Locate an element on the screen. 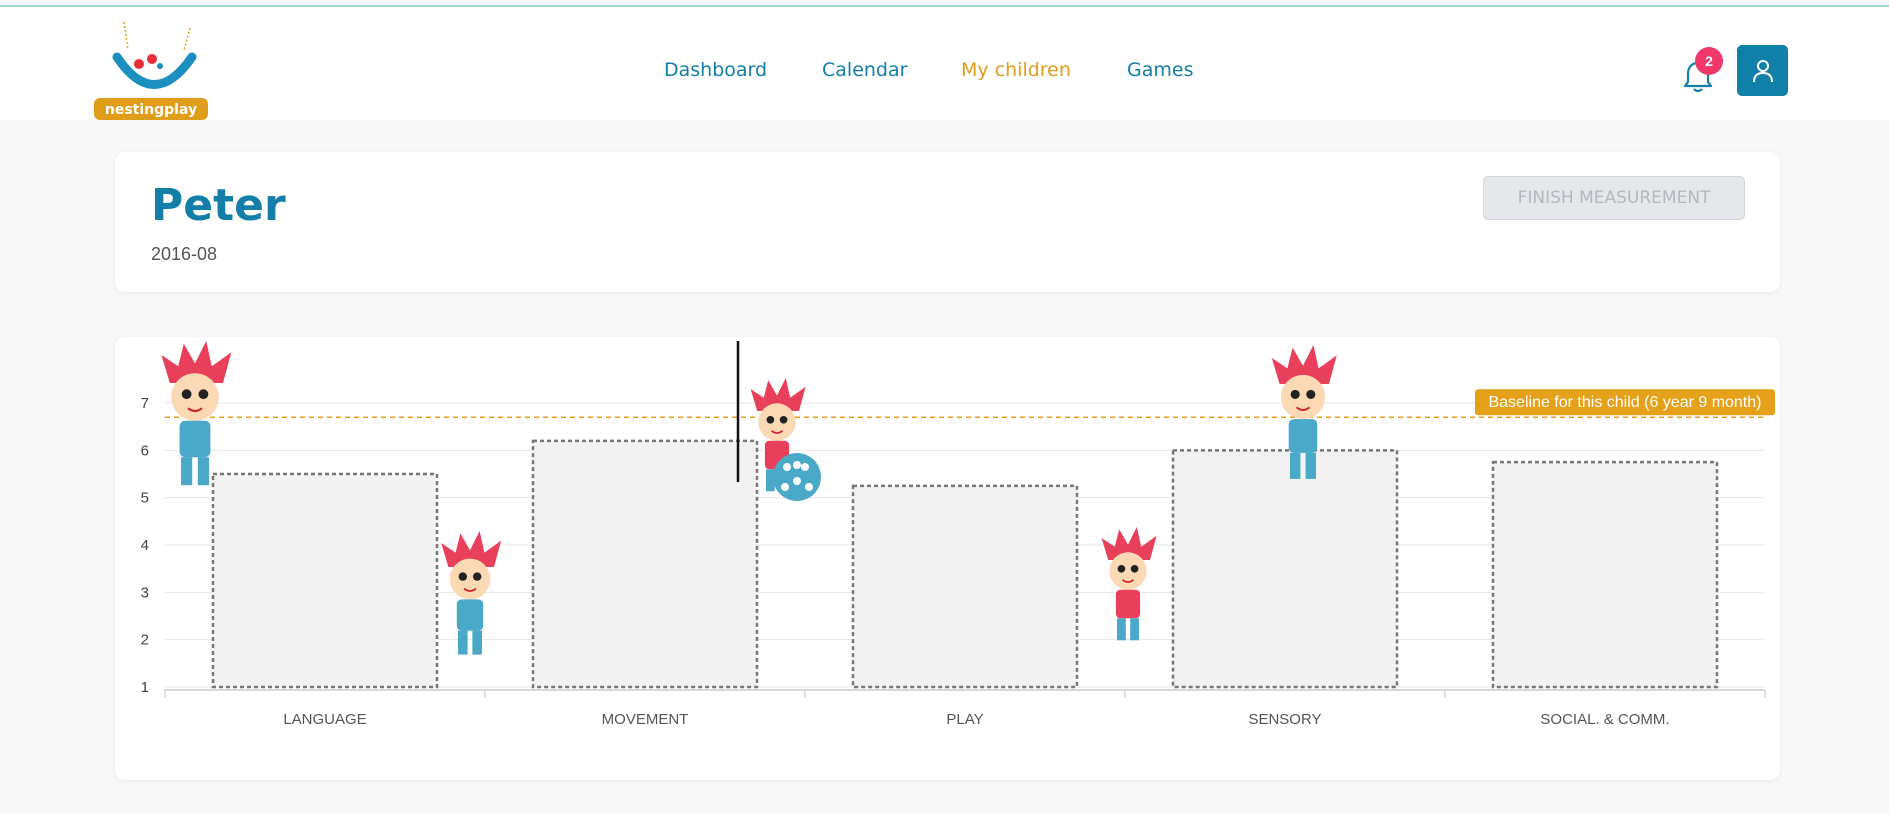 The width and height of the screenshot is (1889, 813). x-tick-label: LANGUAGE is located at coordinates (324, 719).